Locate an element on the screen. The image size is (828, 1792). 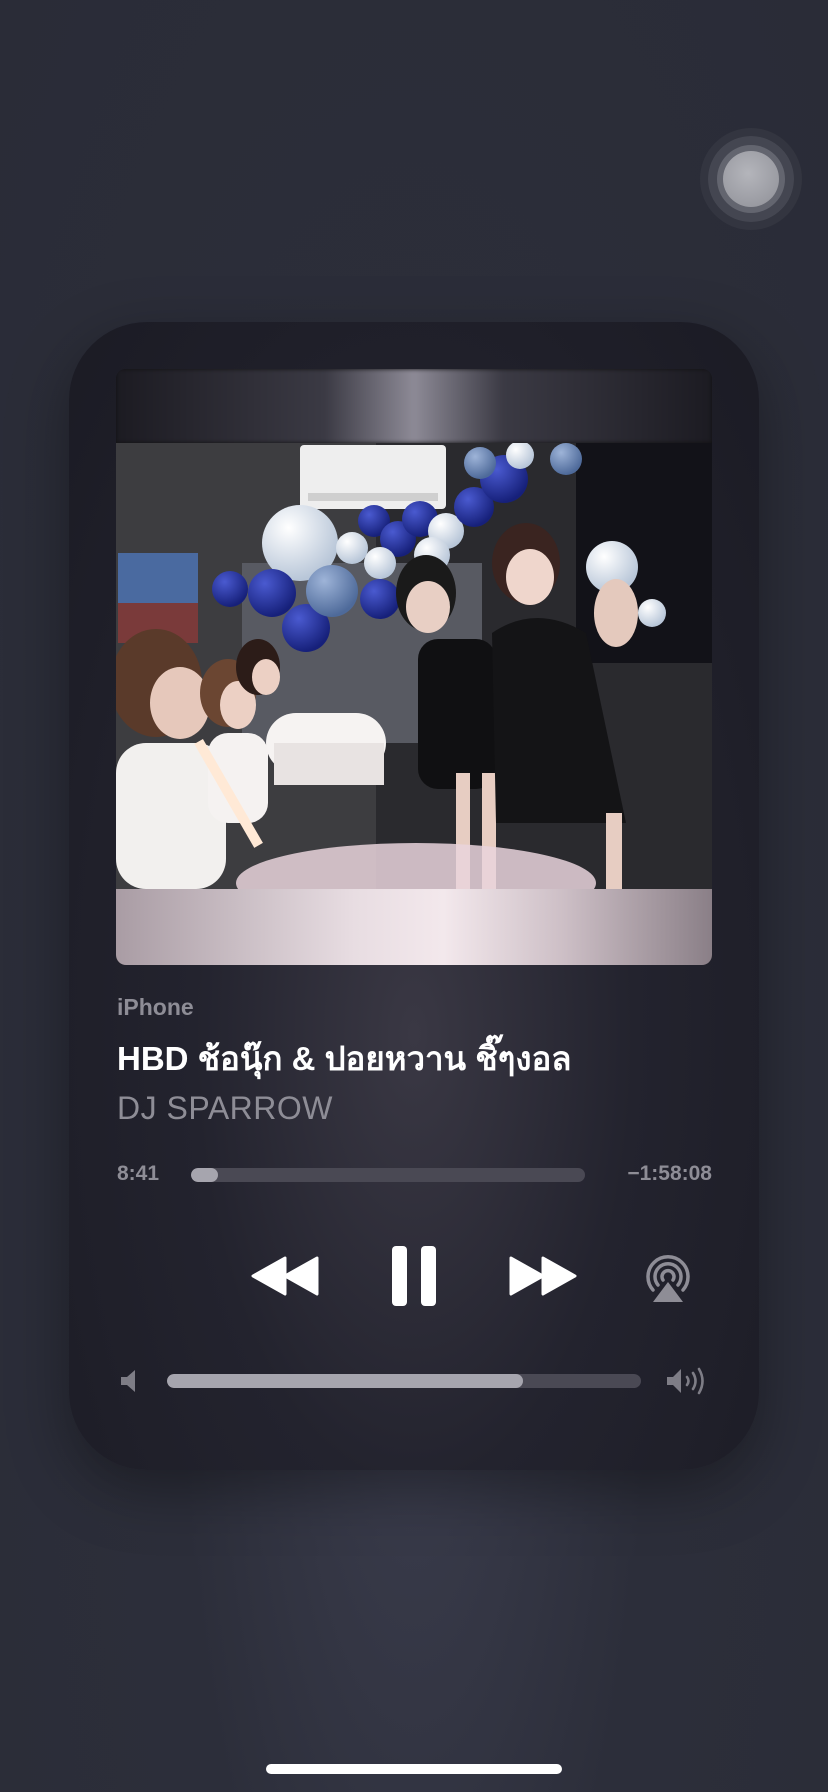
rewind-icon is located at coordinates (285, 1276).